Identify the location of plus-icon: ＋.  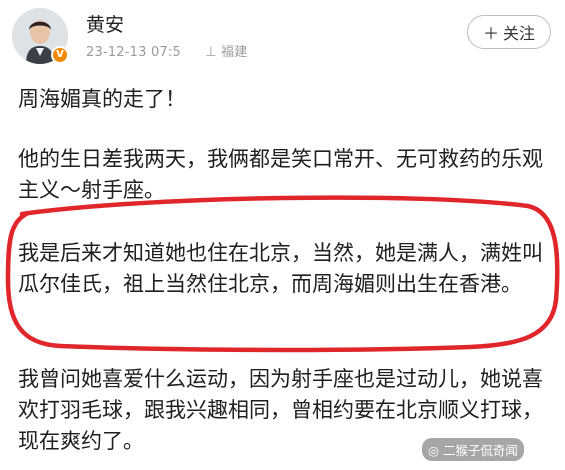
(490, 33).